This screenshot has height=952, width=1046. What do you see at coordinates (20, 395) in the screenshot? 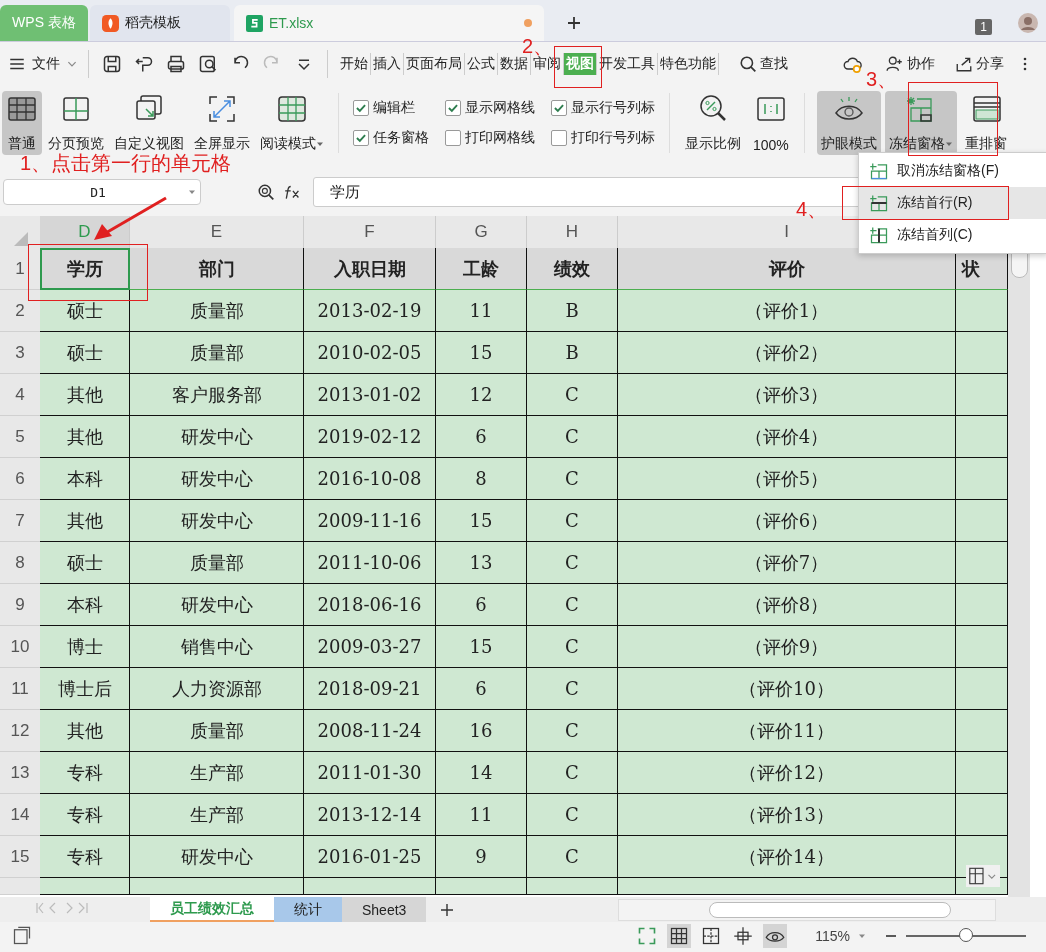
I see `row-number: 4` at bounding box center [20, 395].